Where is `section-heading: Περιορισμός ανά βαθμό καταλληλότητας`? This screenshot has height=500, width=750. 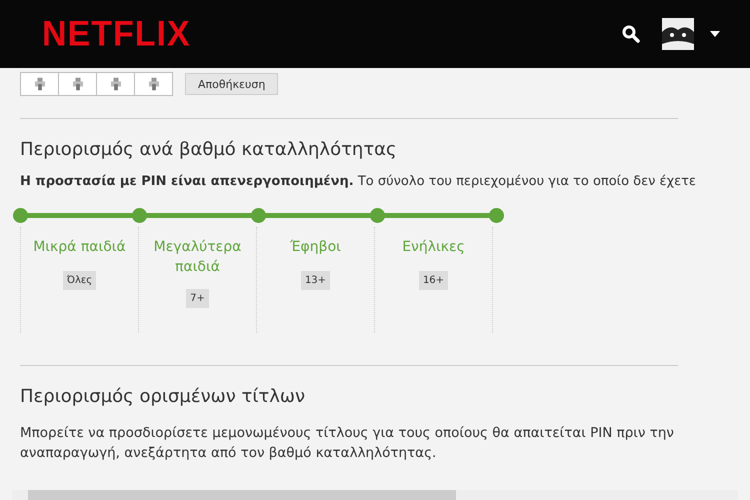 section-heading: Περιορισμός ανά βαθμό καταλληλότητας is located at coordinates (209, 149).